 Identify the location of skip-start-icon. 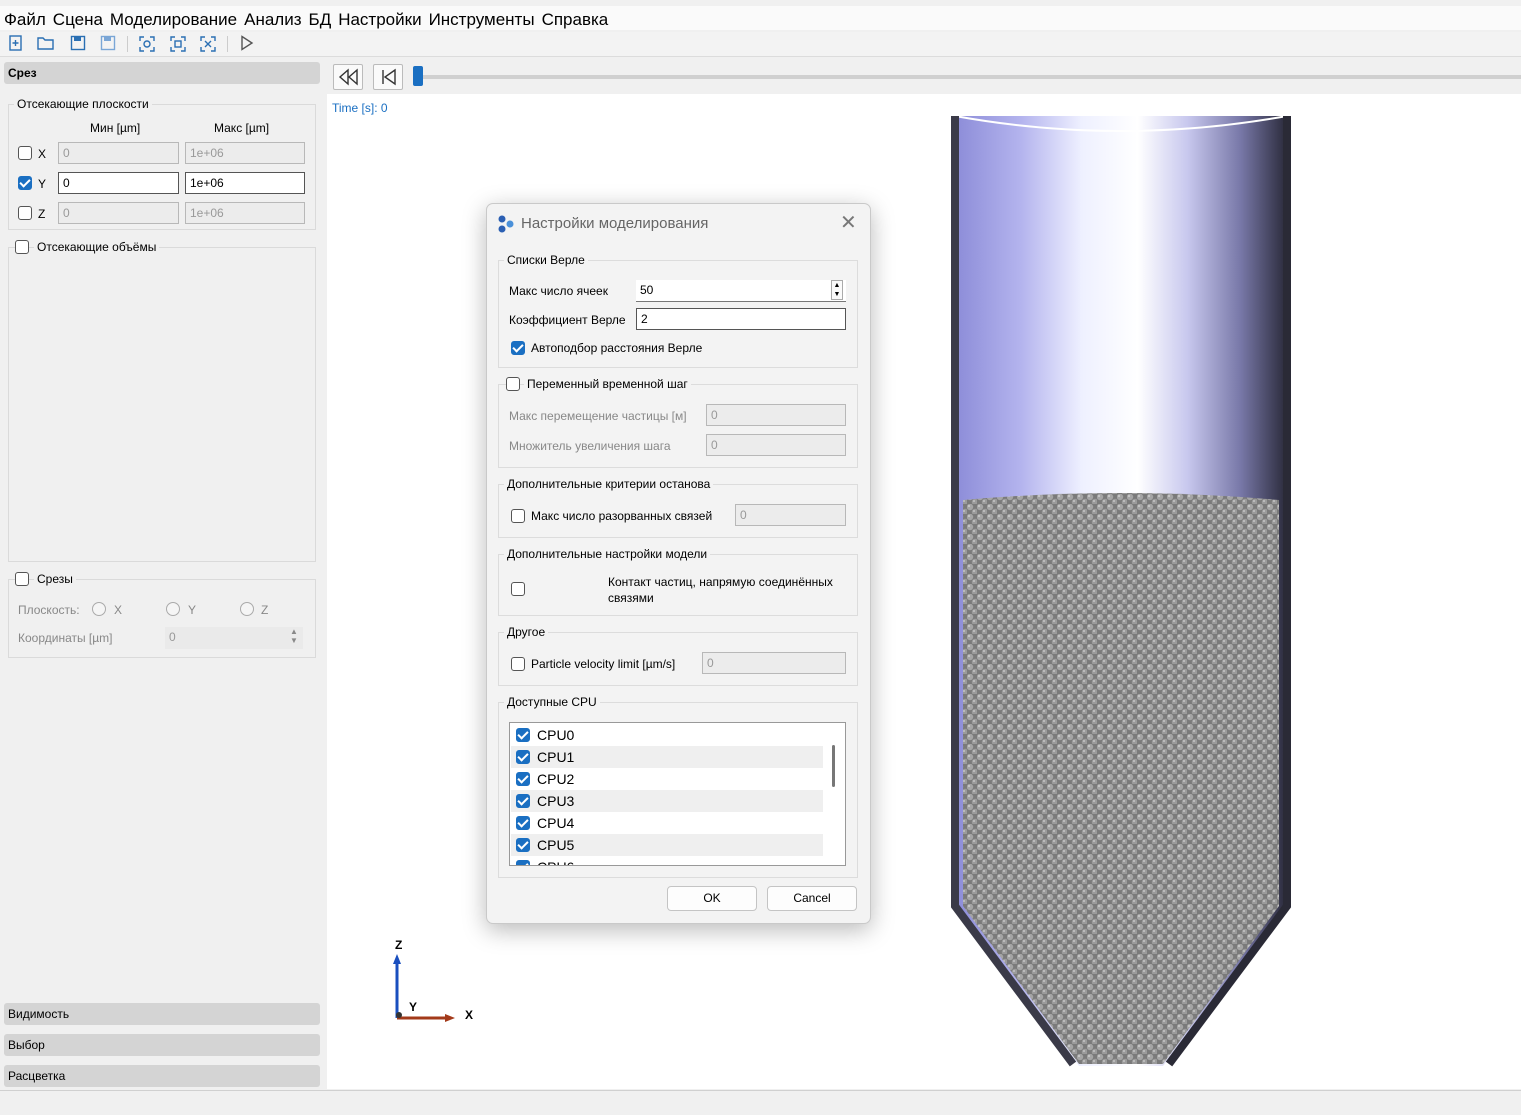
(389, 77).